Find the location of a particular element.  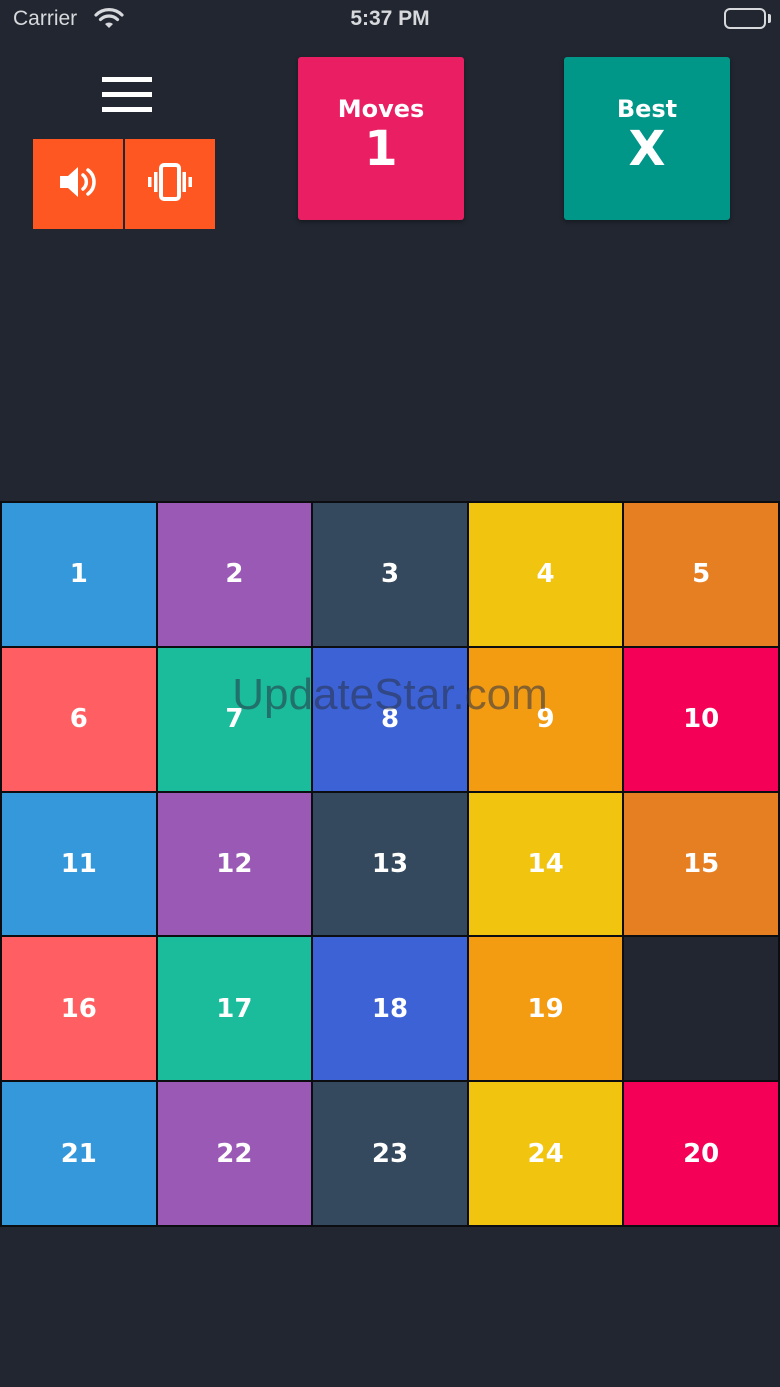

puzzle-tile: 2 is located at coordinates (234, 574).